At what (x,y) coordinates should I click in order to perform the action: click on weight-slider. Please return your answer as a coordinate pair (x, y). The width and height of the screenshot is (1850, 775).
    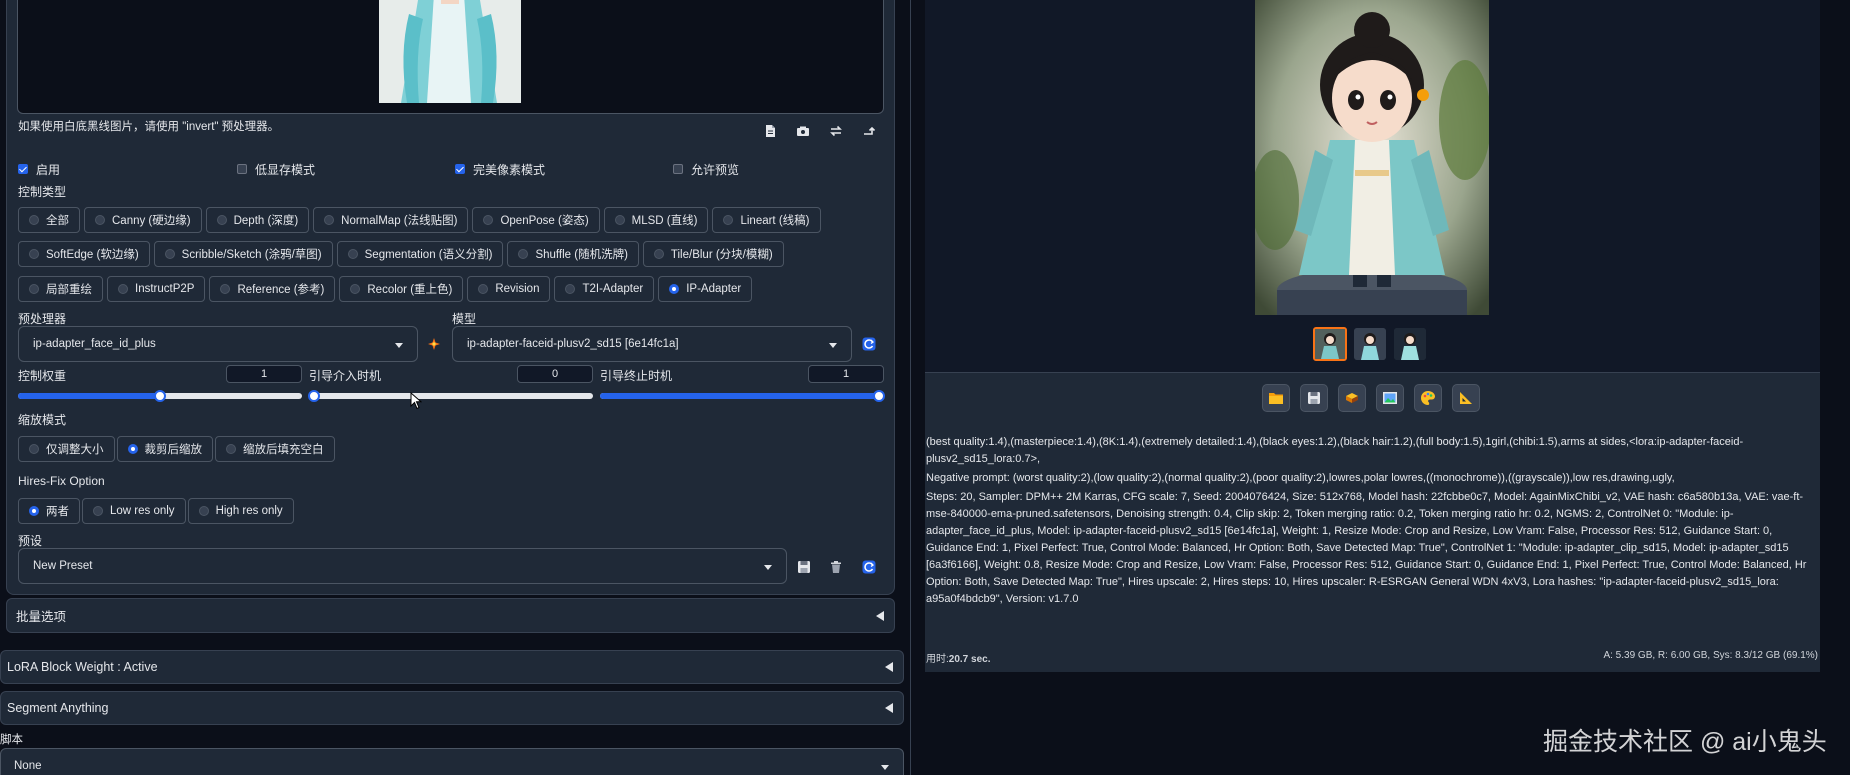
    Looking at the image, I should click on (160, 396).